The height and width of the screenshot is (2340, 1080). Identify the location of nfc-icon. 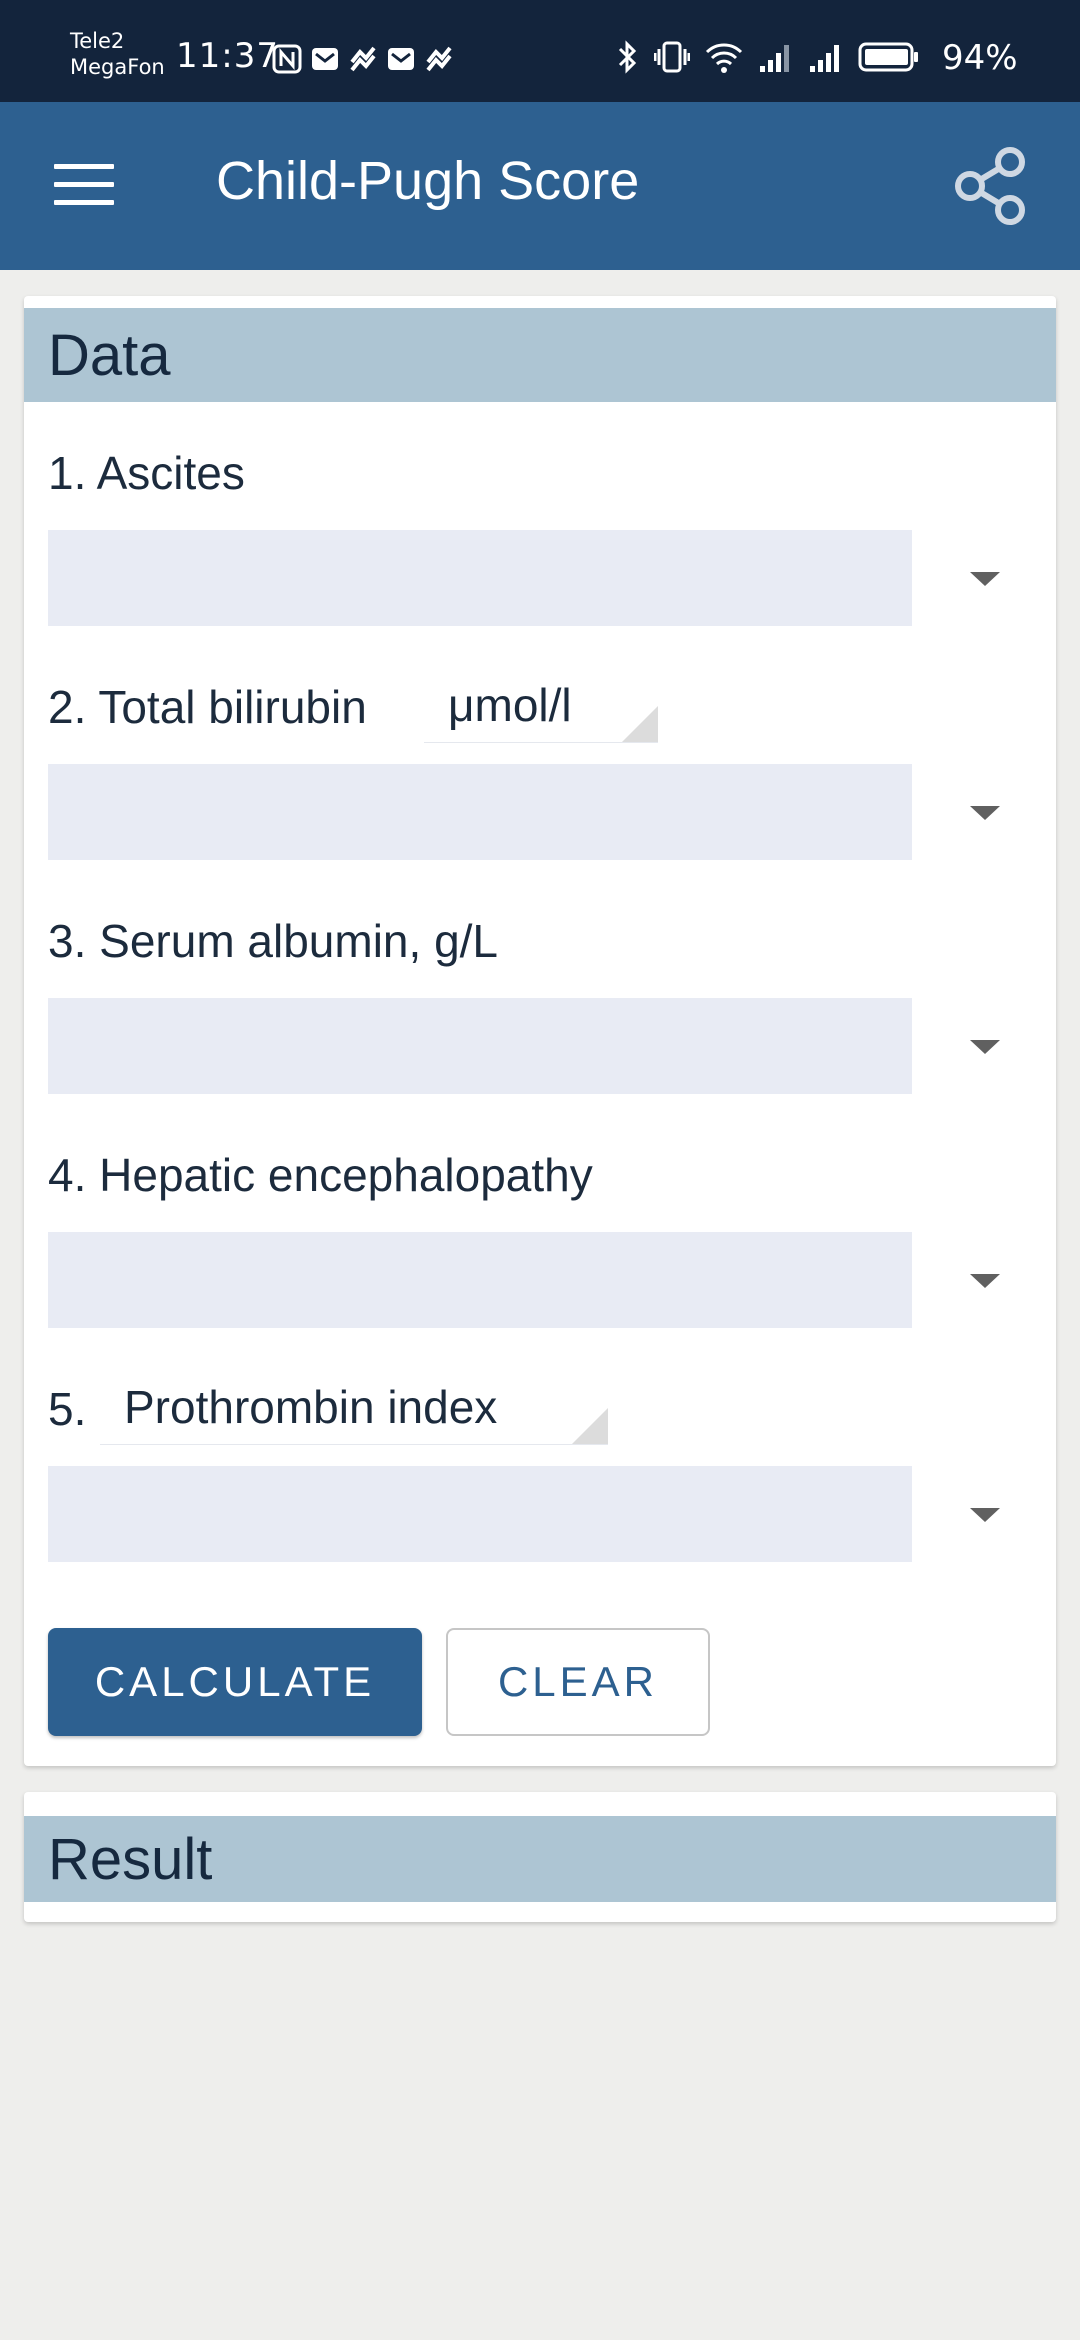
(287, 59).